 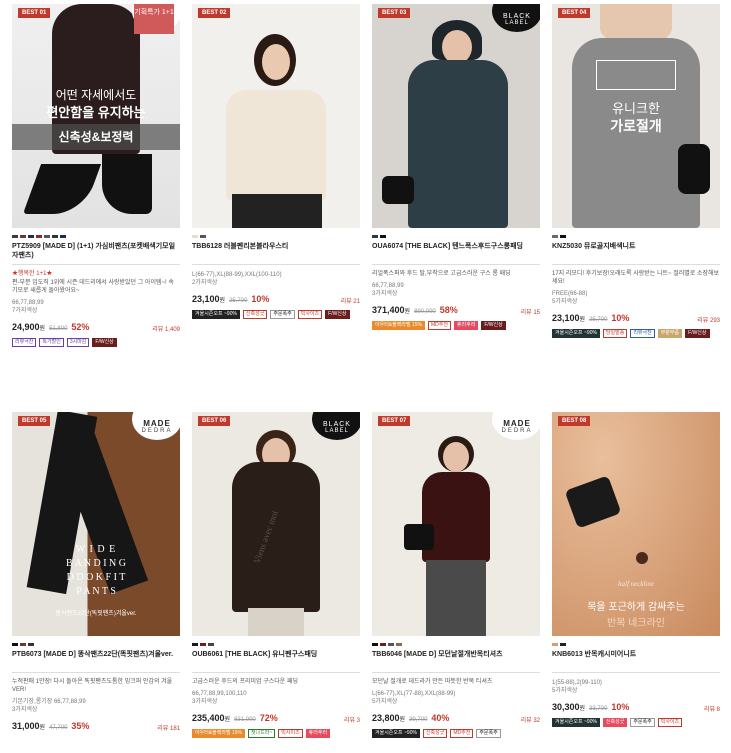 What do you see at coordinates (96, 659) in the screenshot?
I see `product-name: PTB6073 [MADE D] 똥삭팬츠22단(똑핏팬츠)겨울ver.` at bounding box center [96, 659].